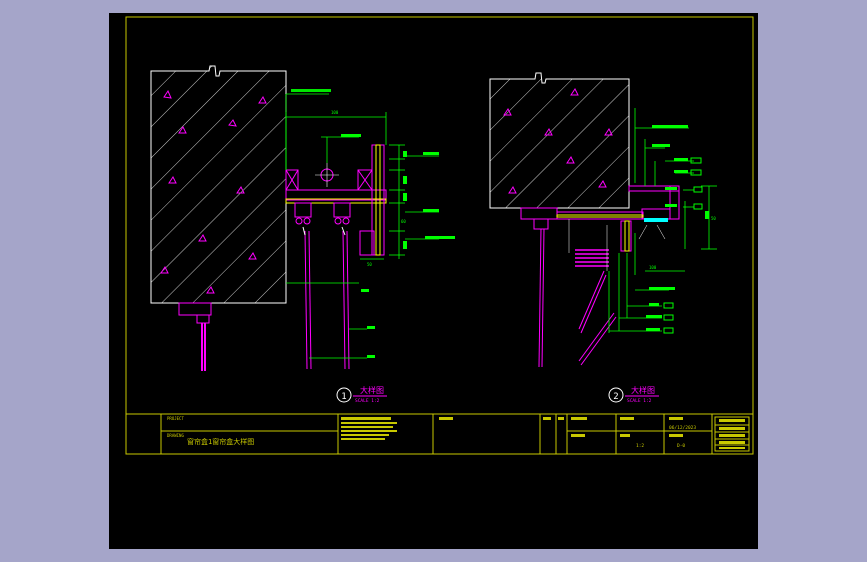  I want to click on dim-height-label: 60, so click(403, 221).